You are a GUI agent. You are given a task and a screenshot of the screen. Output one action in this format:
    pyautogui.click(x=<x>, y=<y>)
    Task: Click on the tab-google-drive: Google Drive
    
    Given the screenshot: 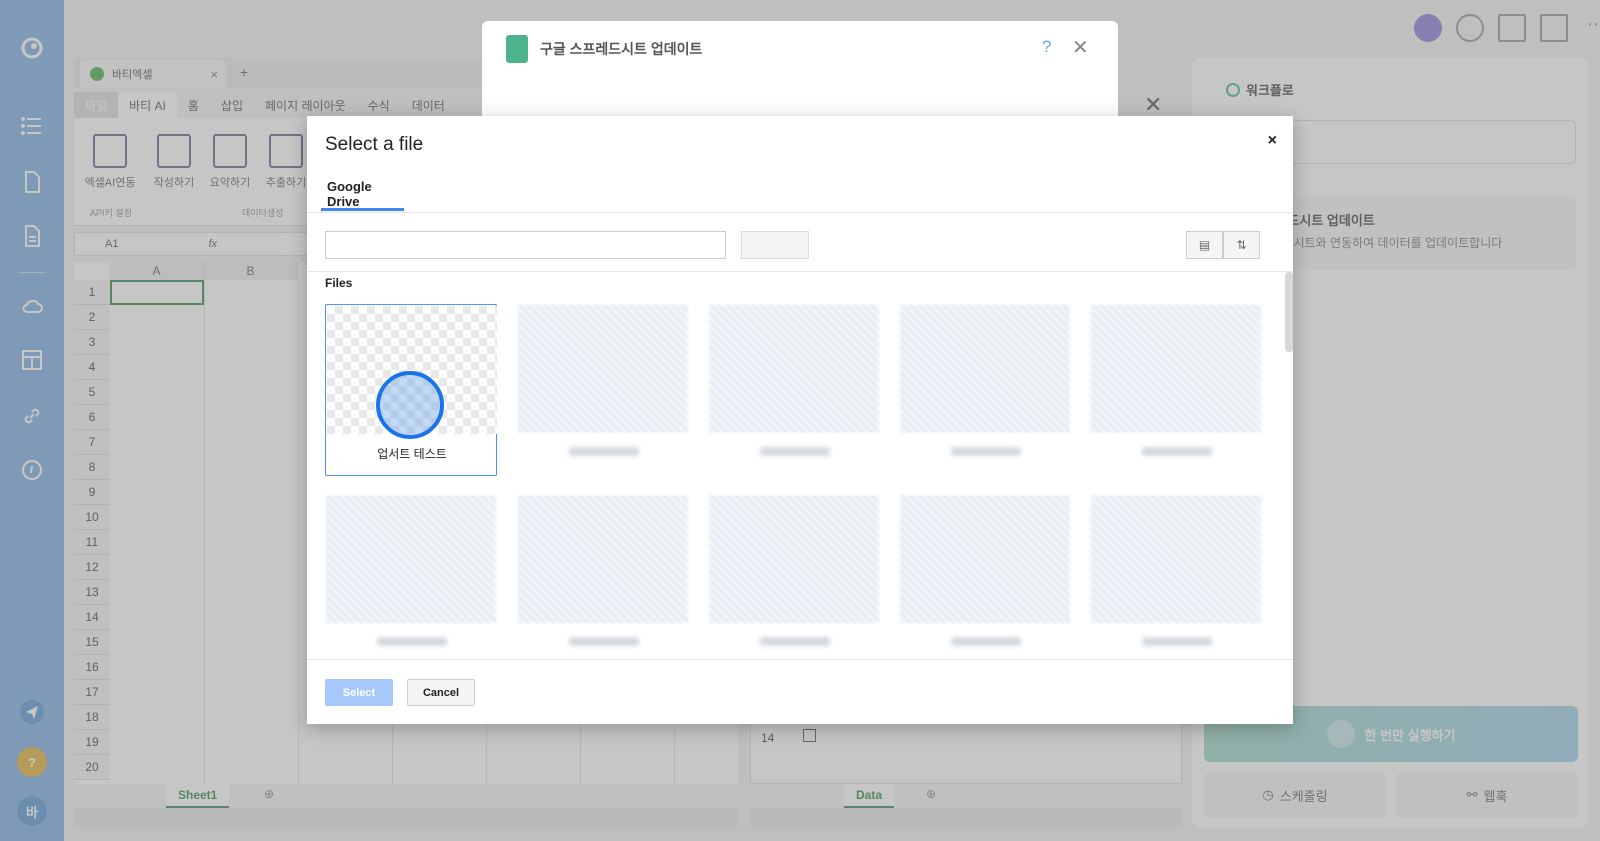 What is the action you would take?
    pyautogui.click(x=362, y=191)
    